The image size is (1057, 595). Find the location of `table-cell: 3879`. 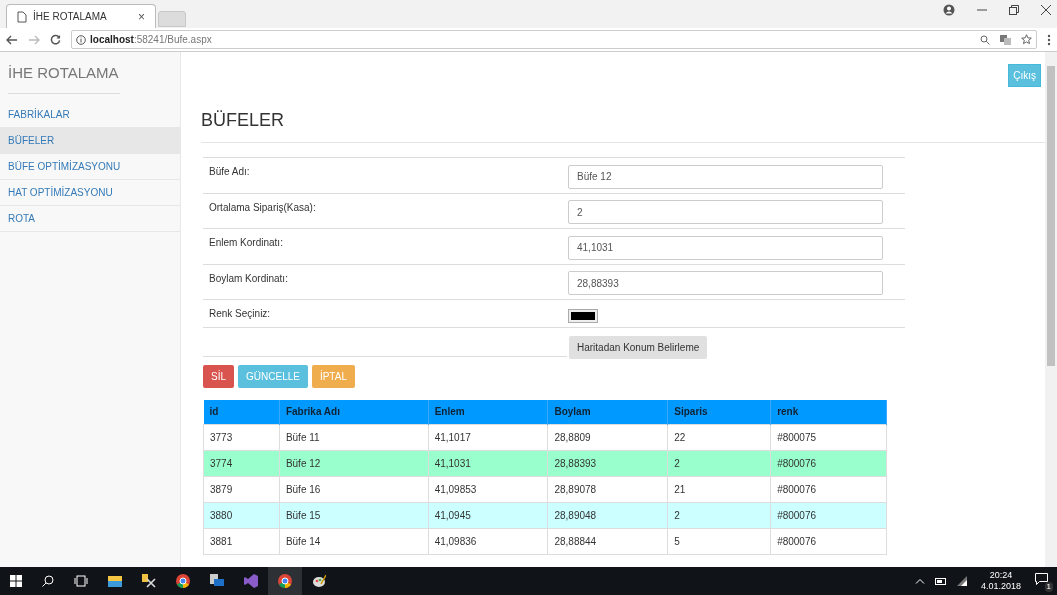

table-cell: 3879 is located at coordinates (241, 489).